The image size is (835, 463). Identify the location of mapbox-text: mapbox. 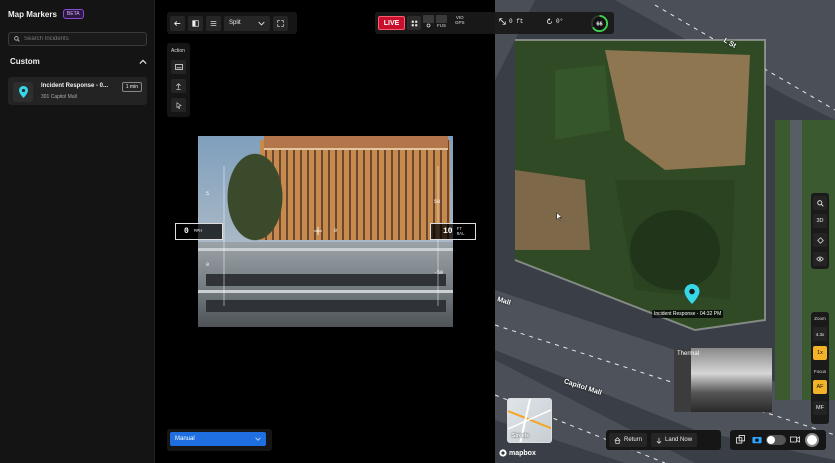
(522, 453).